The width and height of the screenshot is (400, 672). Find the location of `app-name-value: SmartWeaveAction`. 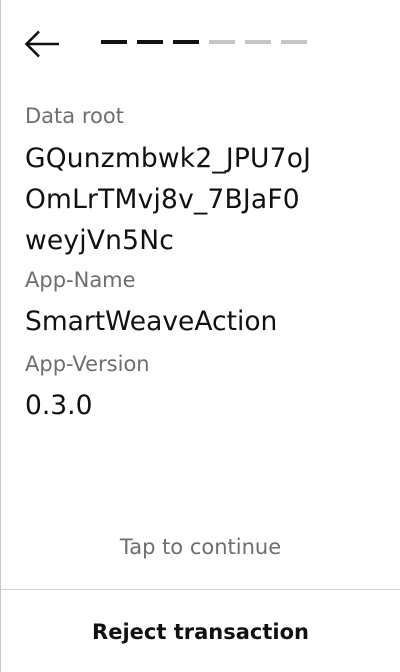

app-name-value: SmartWeaveAction is located at coordinates (151, 321).